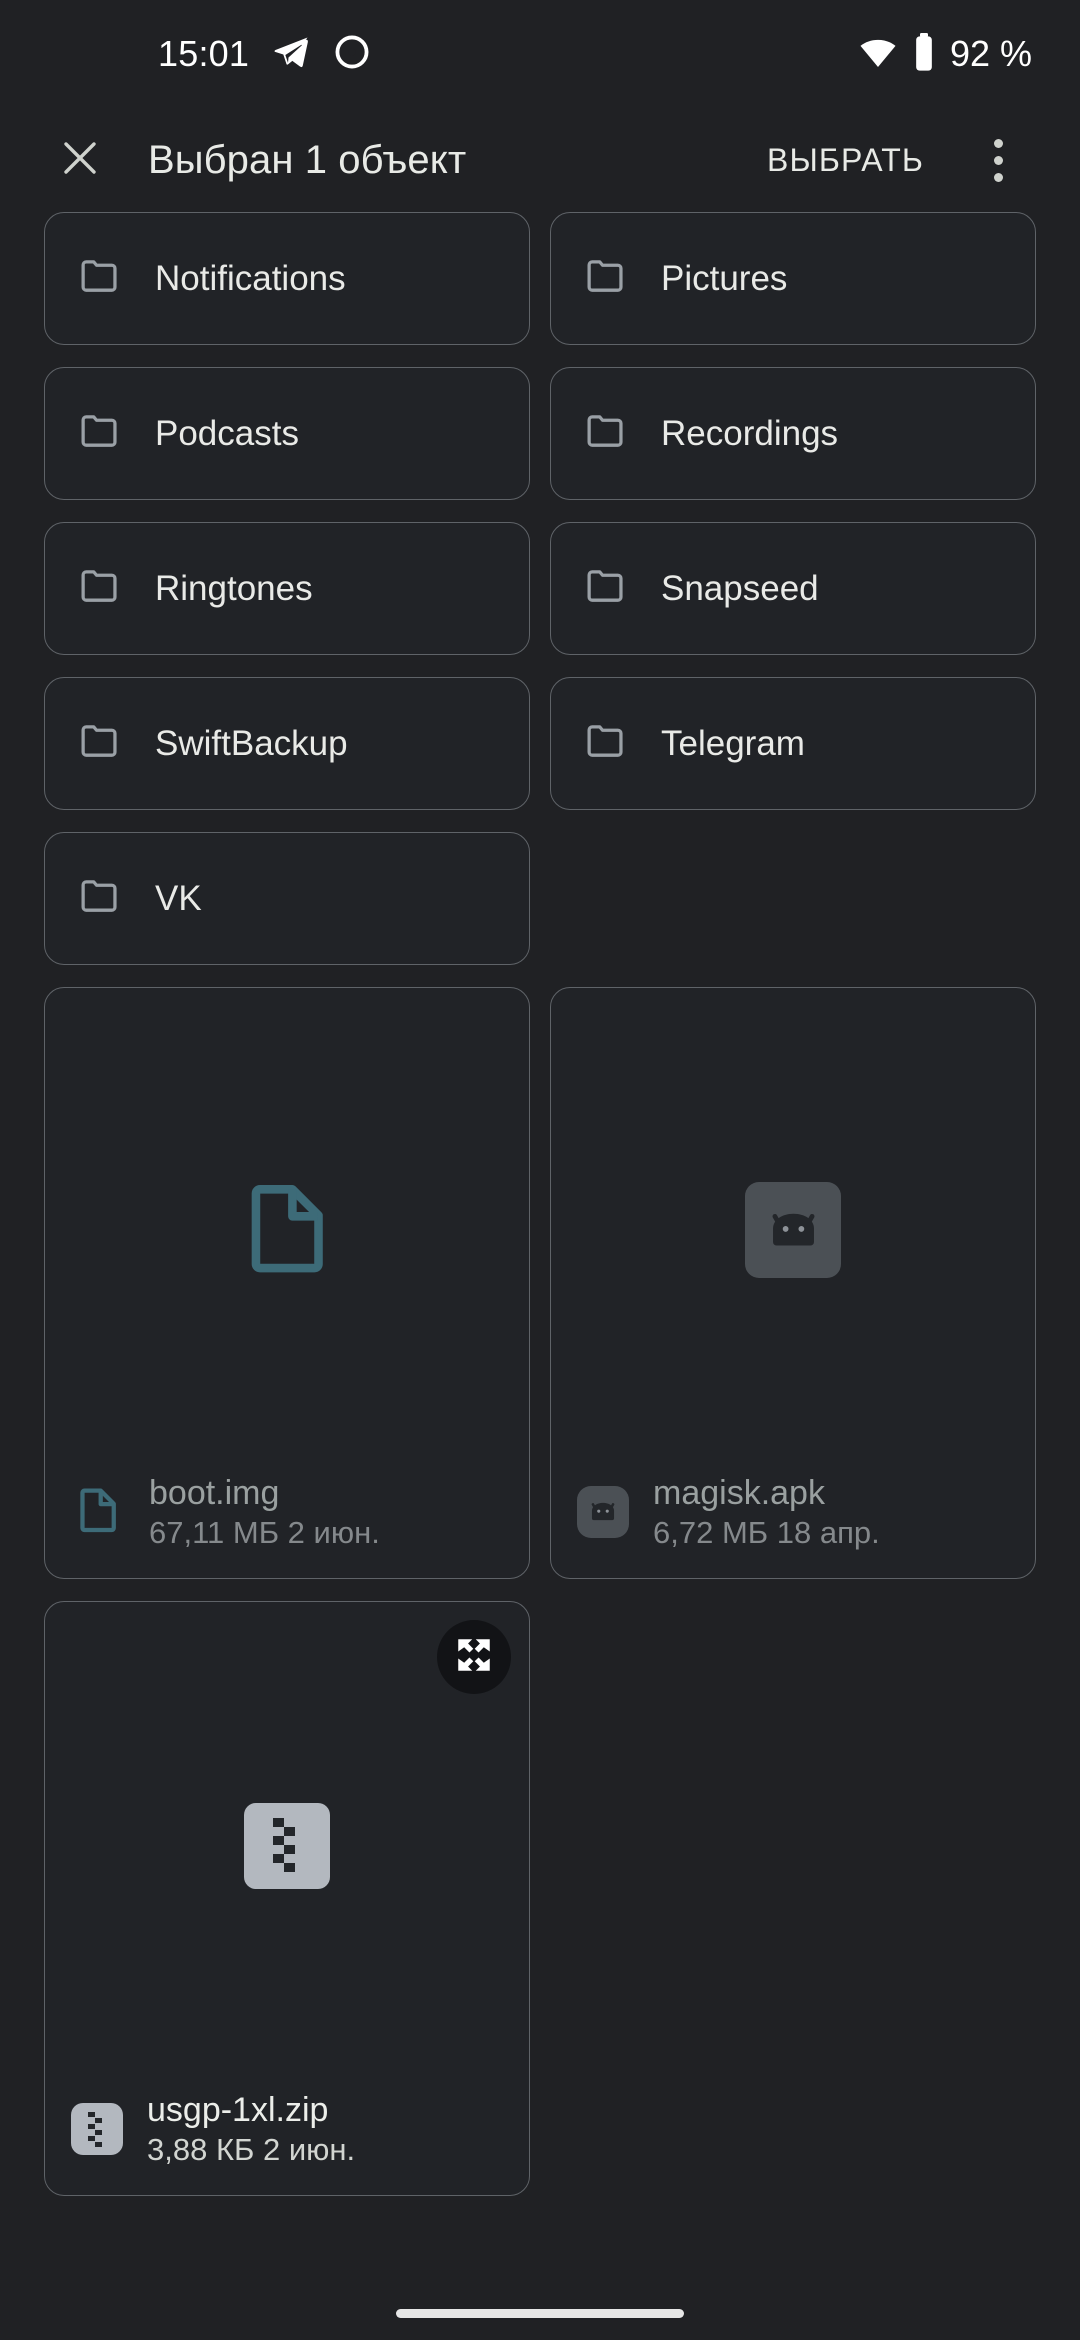  I want to click on close-icon, so click(80, 160).